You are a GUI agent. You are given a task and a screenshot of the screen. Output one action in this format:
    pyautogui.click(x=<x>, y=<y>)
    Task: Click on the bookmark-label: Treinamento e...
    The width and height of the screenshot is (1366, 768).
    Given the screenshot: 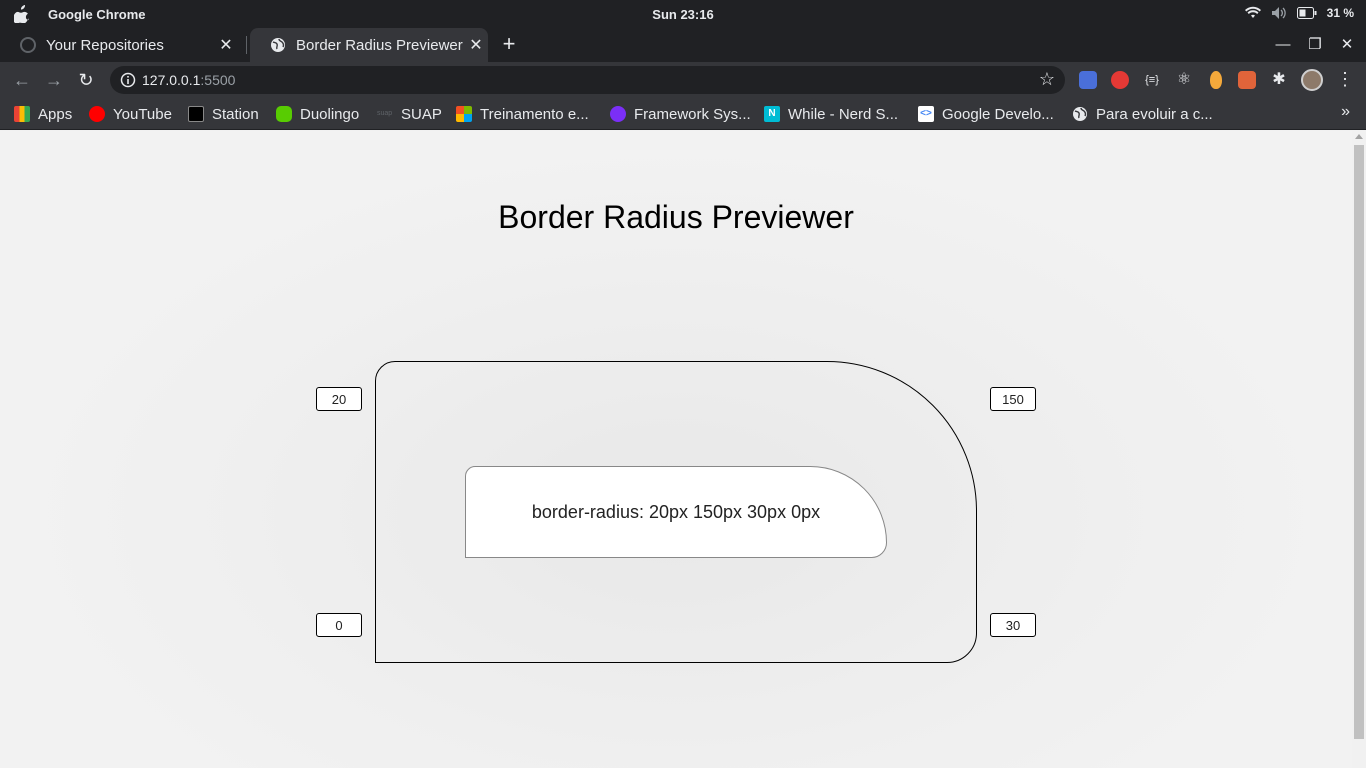 What is the action you would take?
    pyautogui.click(x=534, y=114)
    